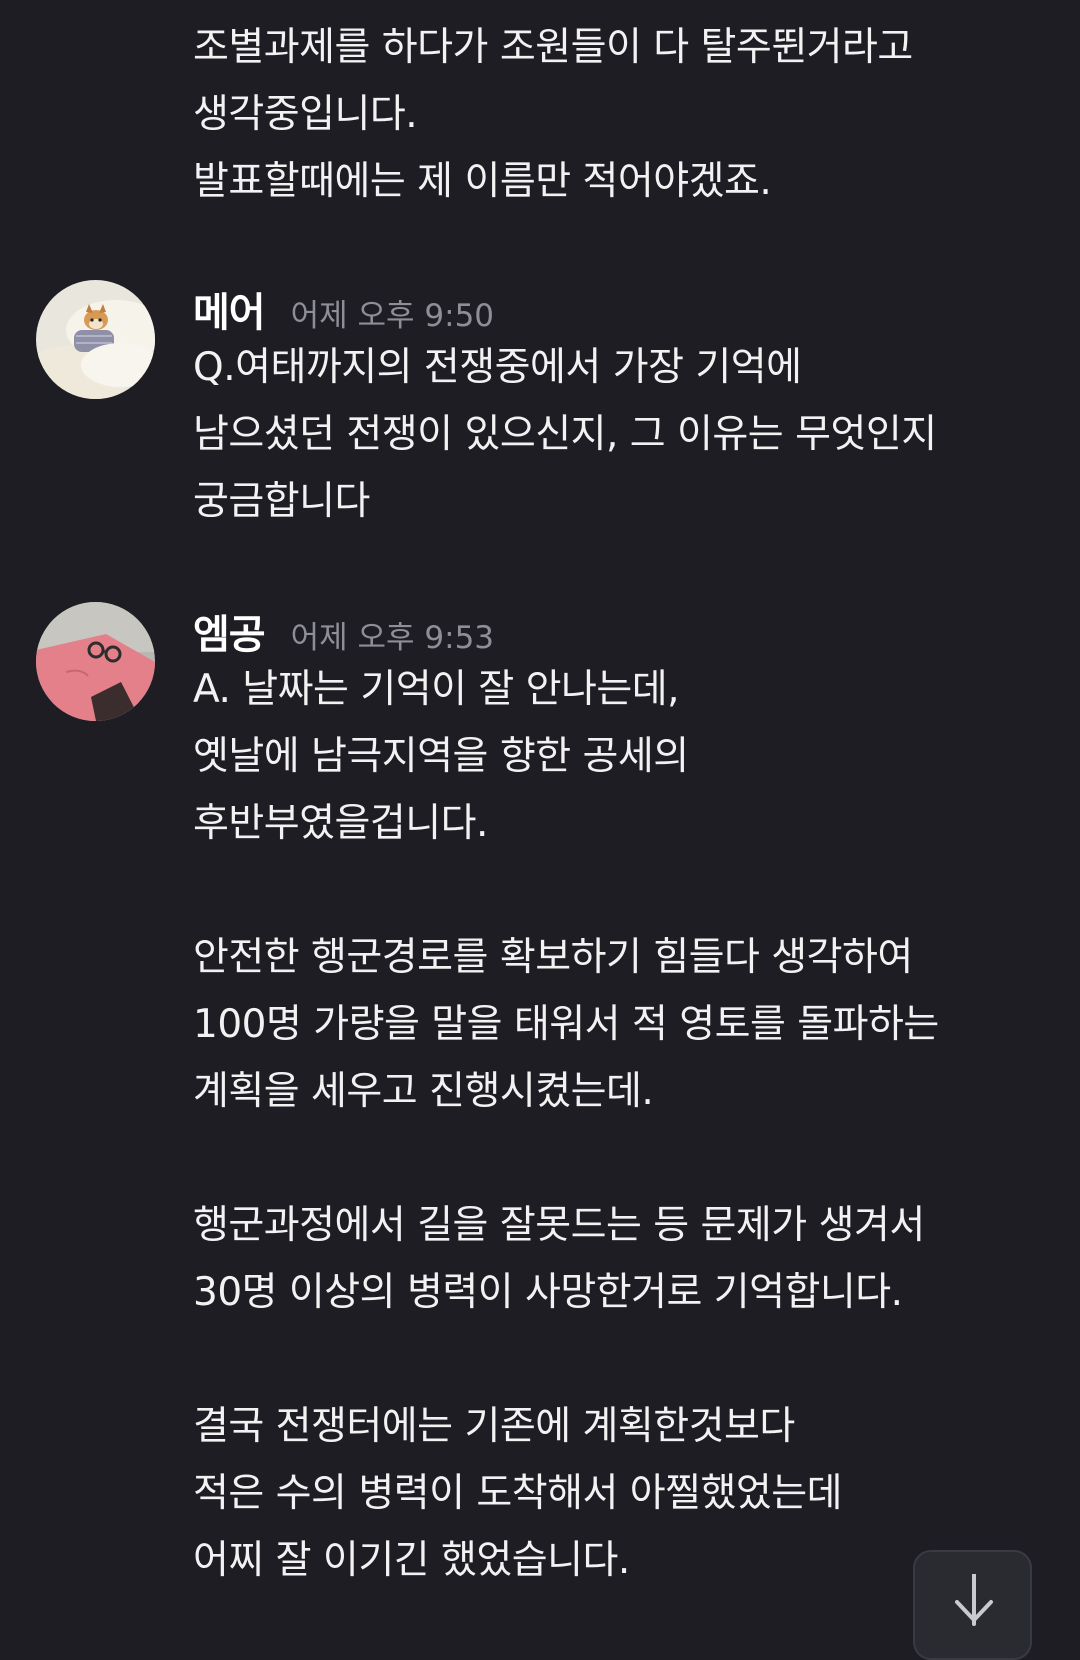 The width and height of the screenshot is (1080, 1660). Describe the element at coordinates (553, 957) in the screenshot. I see `message-line: 안전한 행군경로를 확보하기 힘들다 생각하여` at that location.